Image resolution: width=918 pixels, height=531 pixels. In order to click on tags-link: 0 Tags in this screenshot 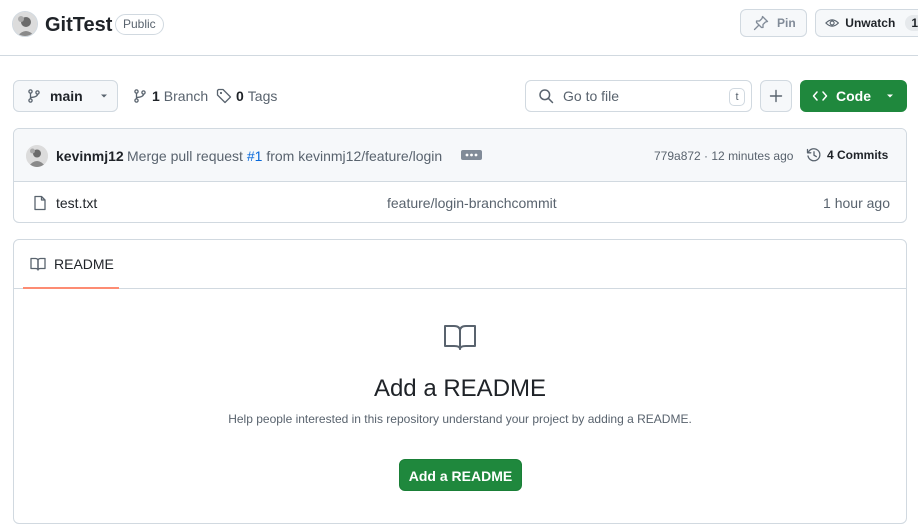, I will do `click(246, 96)`.